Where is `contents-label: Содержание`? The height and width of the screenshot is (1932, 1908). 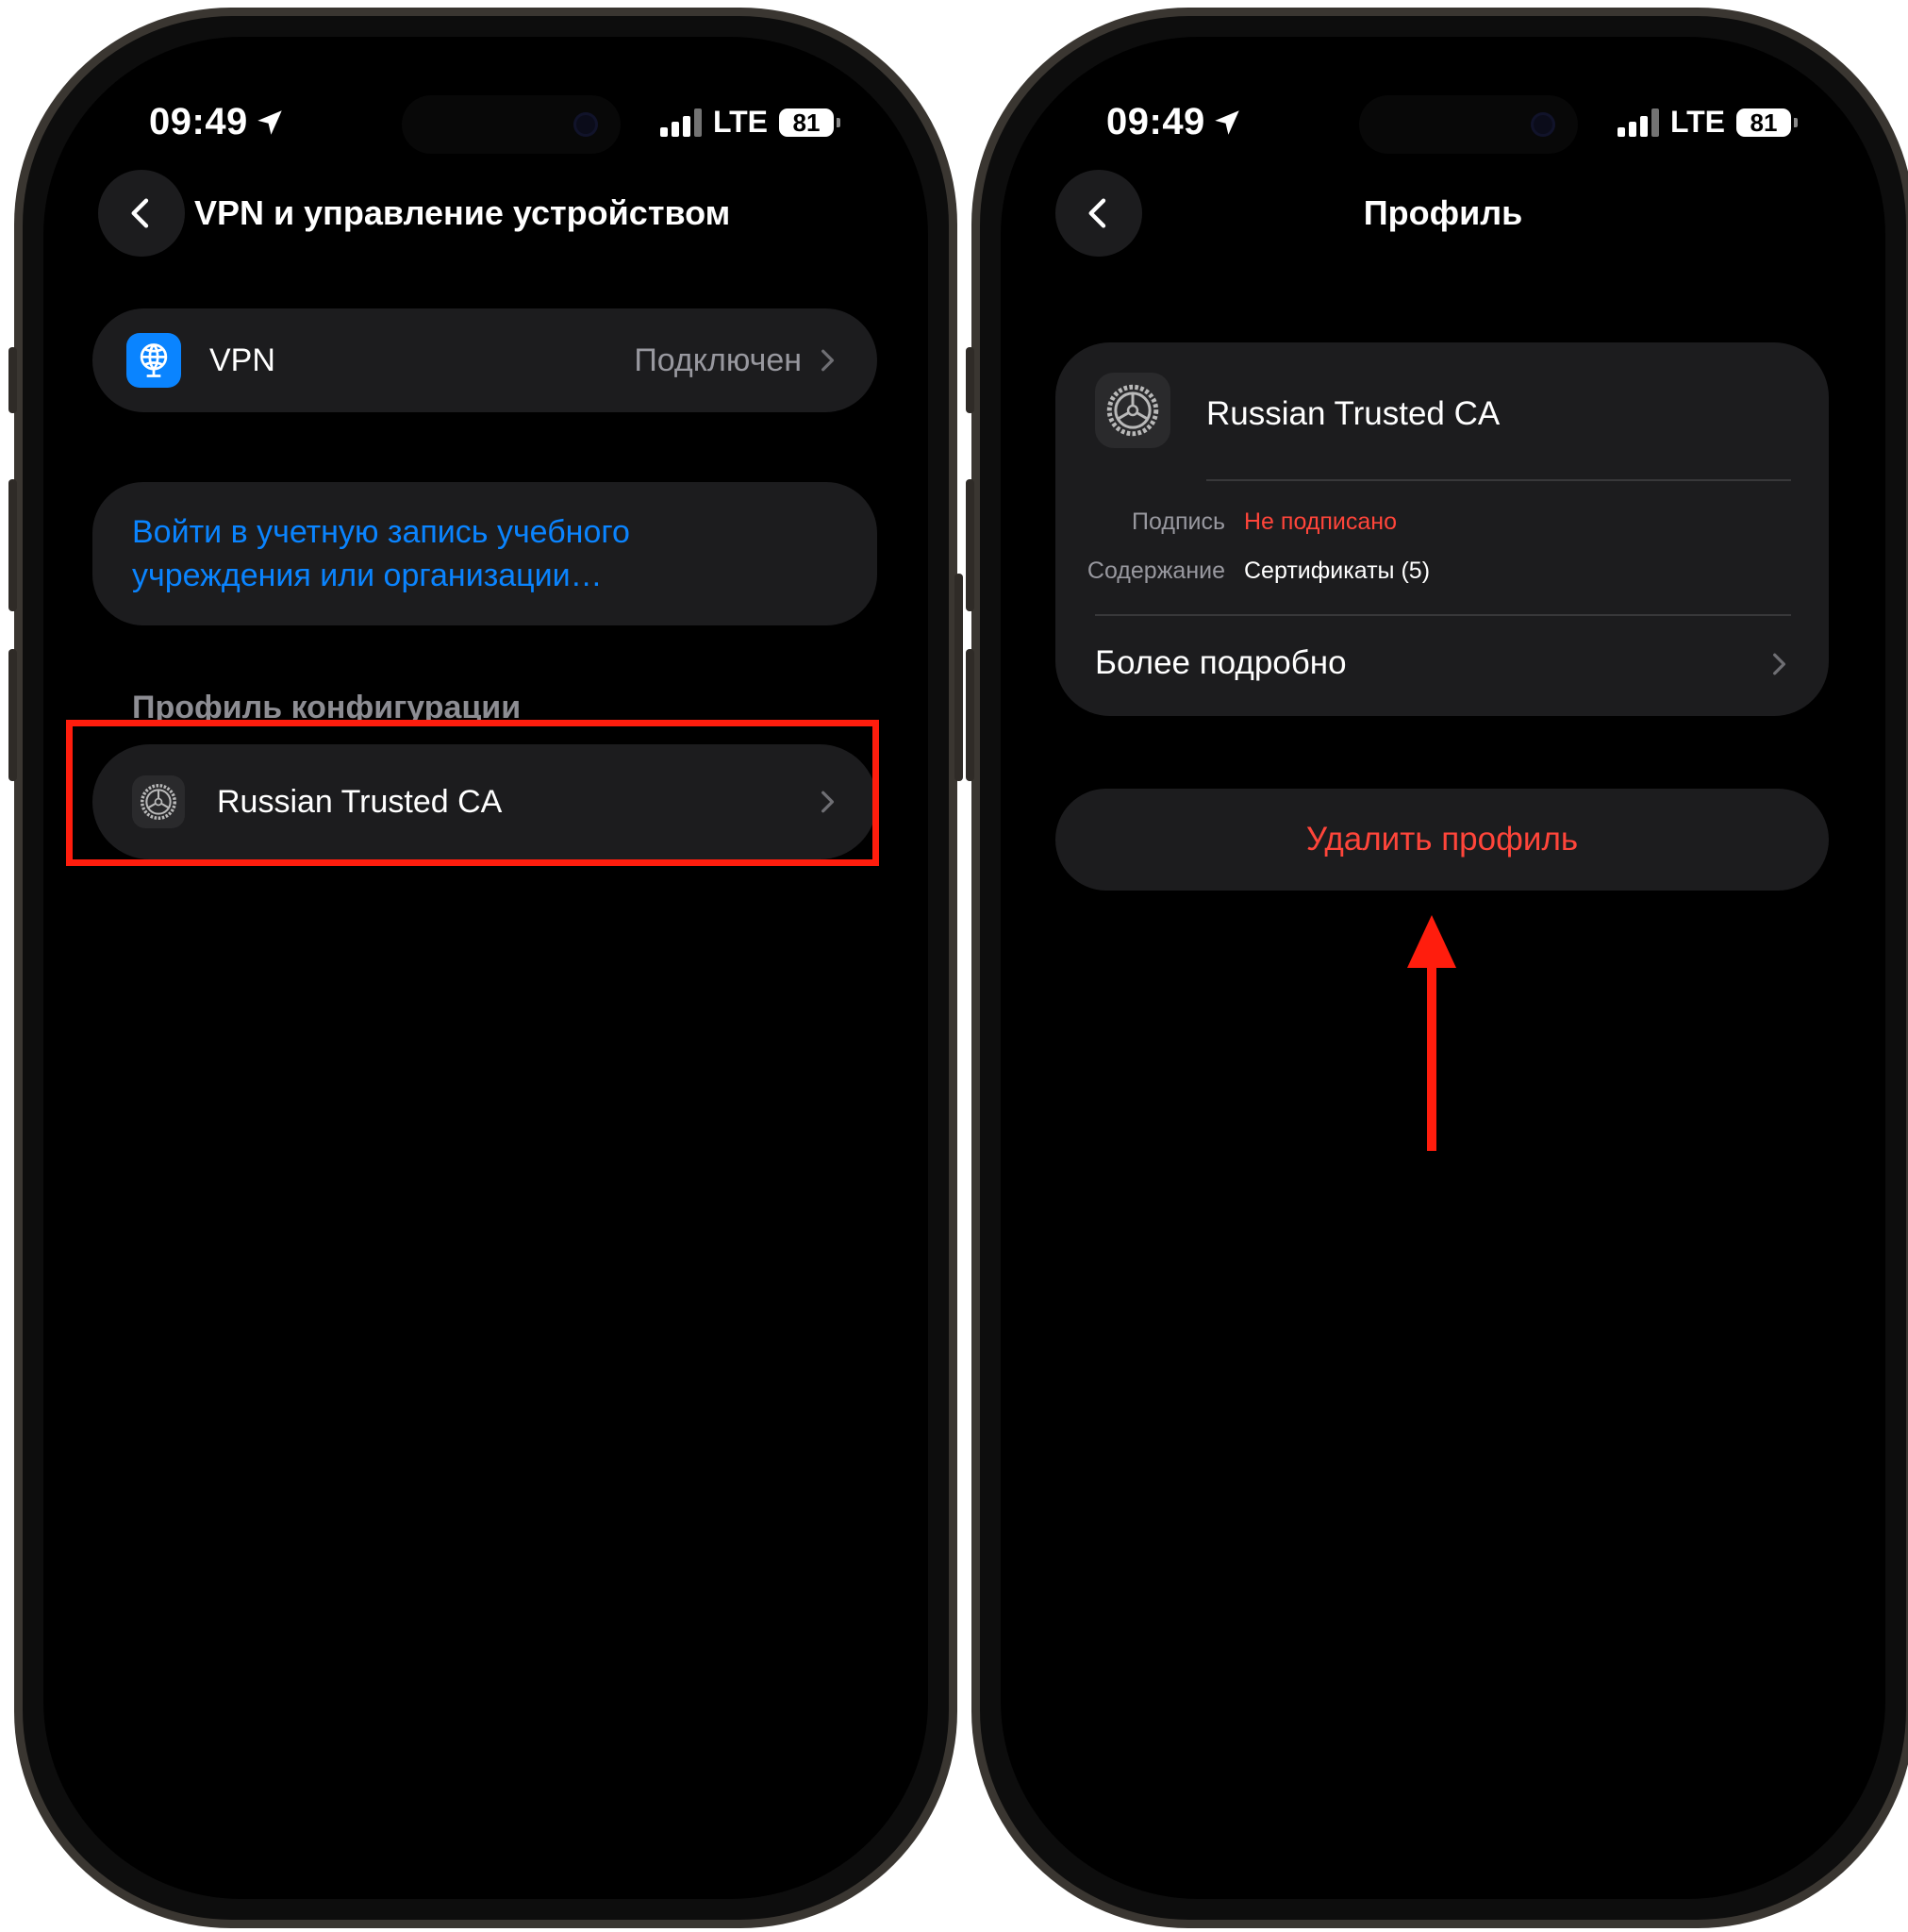 contents-label: Содержание is located at coordinates (1156, 571).